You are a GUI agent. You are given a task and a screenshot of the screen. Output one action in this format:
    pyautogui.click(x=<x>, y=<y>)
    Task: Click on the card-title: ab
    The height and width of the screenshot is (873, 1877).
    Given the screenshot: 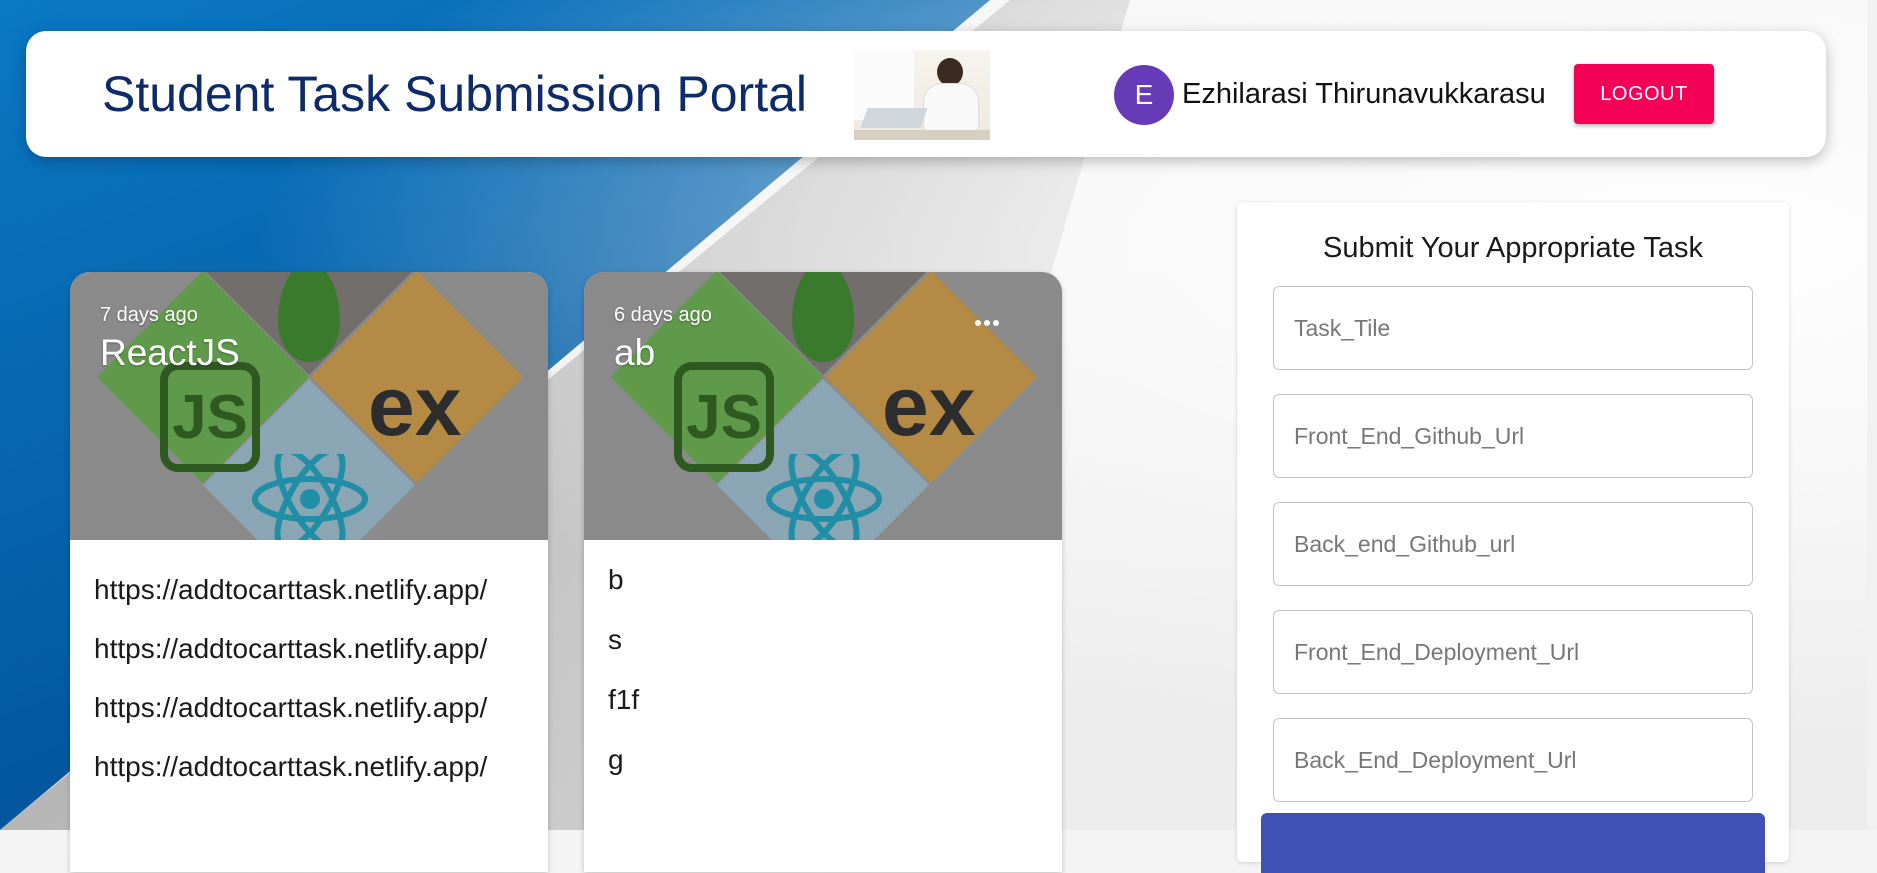 What is the action you would take?
    pyautogui.click(x=635, y=352)
    